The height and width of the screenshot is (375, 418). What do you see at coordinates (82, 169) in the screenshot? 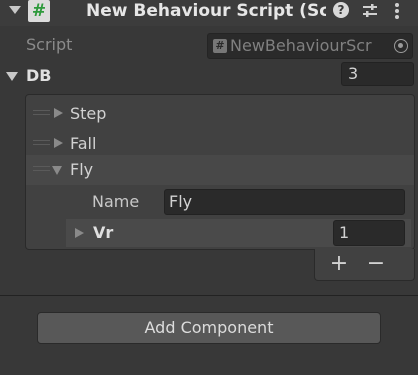
I see `list-item-label: Fly` at bounding box center [82, 169].